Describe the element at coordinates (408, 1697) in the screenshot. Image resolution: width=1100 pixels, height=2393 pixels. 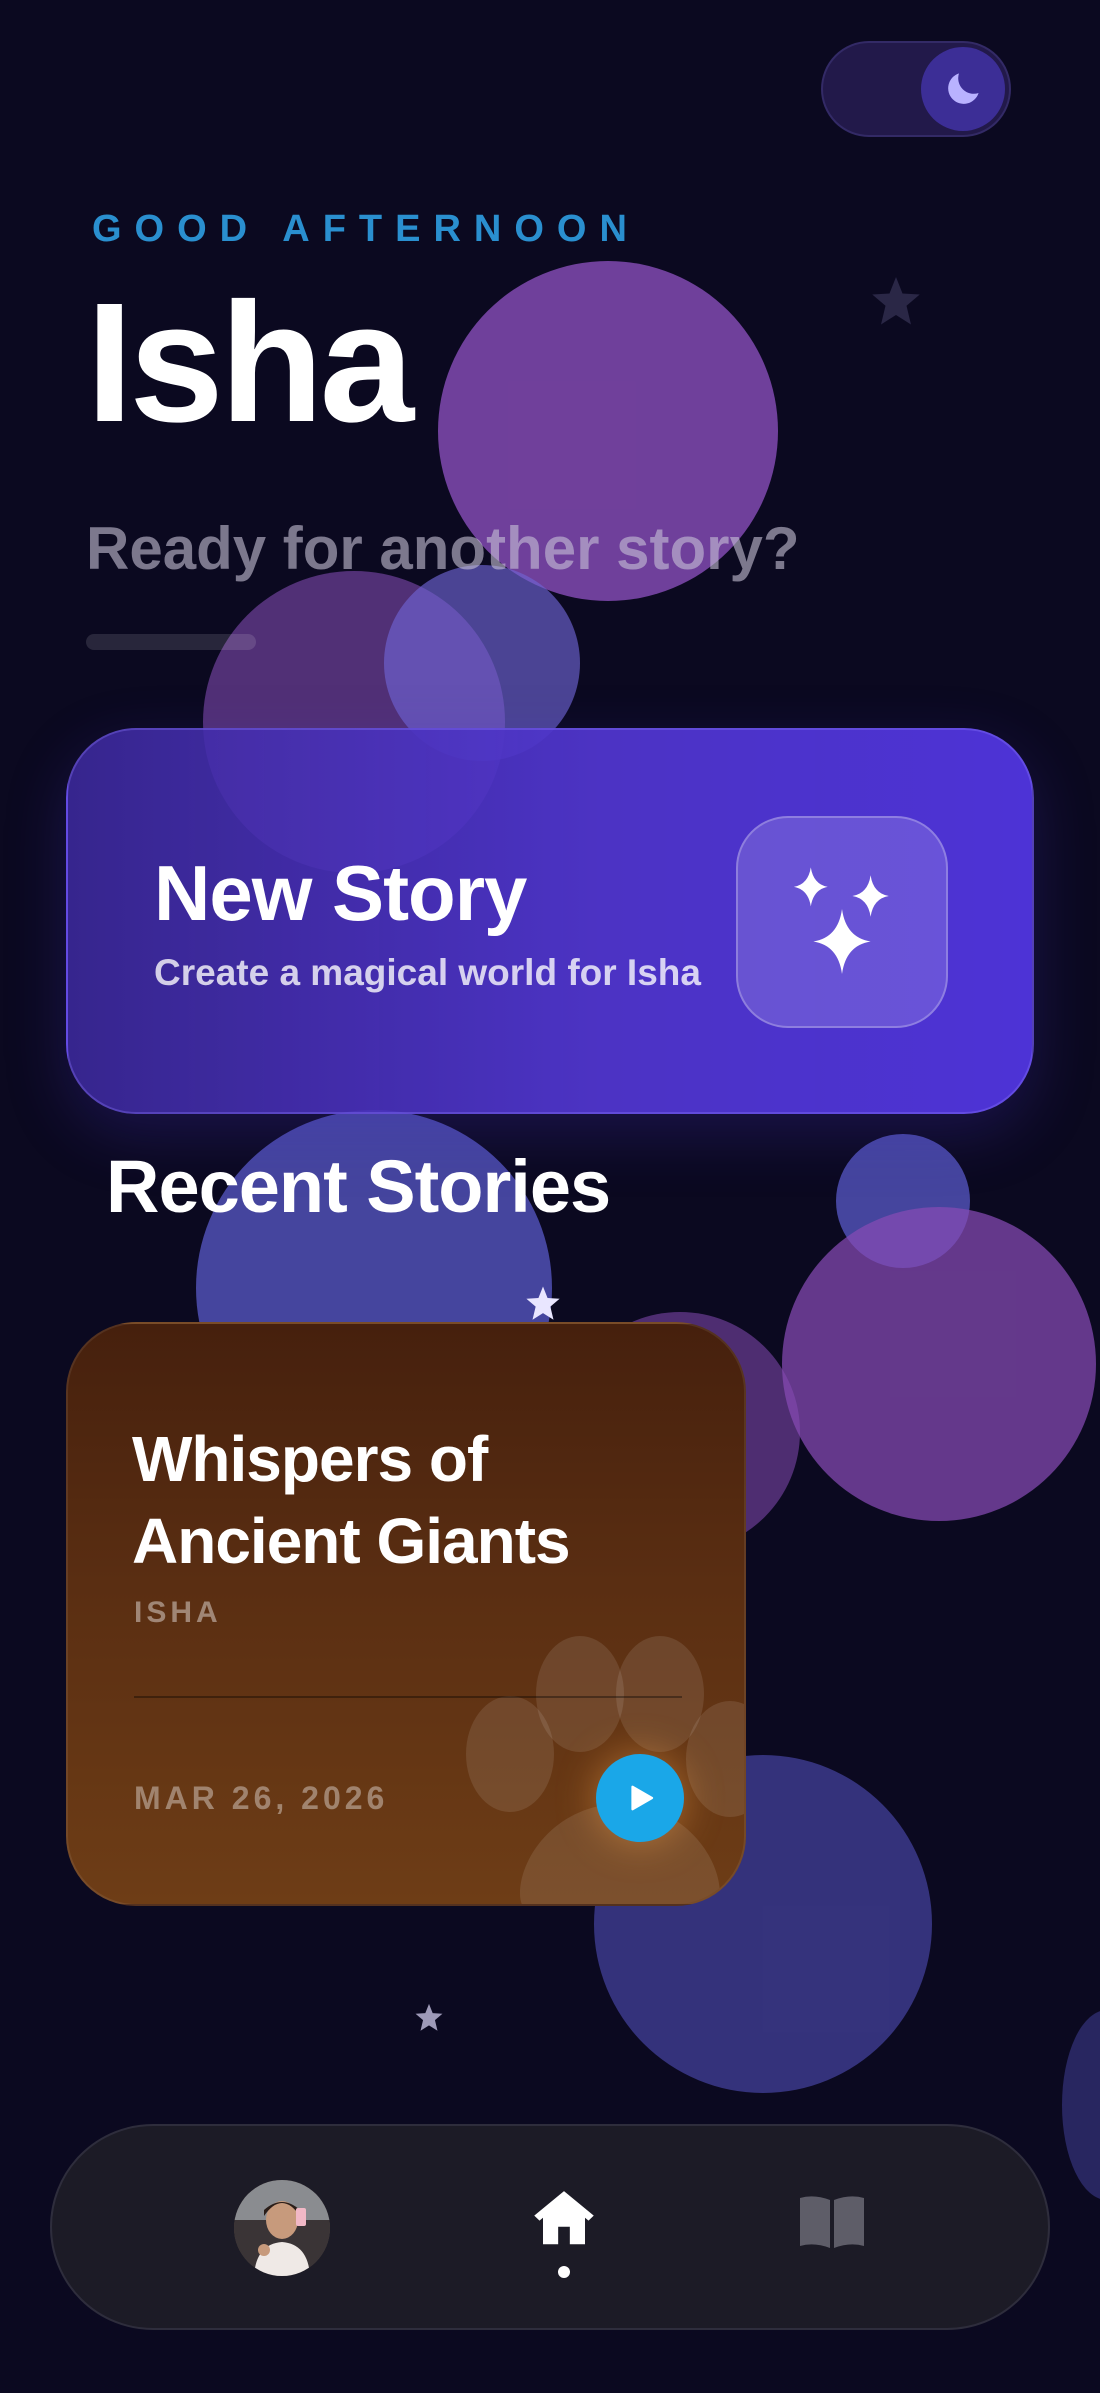
I see `story-divider` at that location.